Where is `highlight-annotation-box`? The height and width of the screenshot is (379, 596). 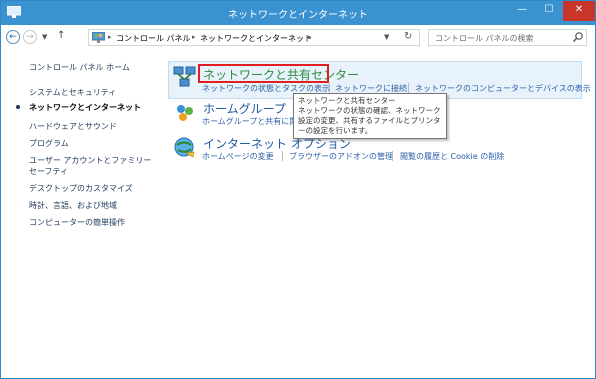
highlight-annotation-box is located at coordinates (263, 73).